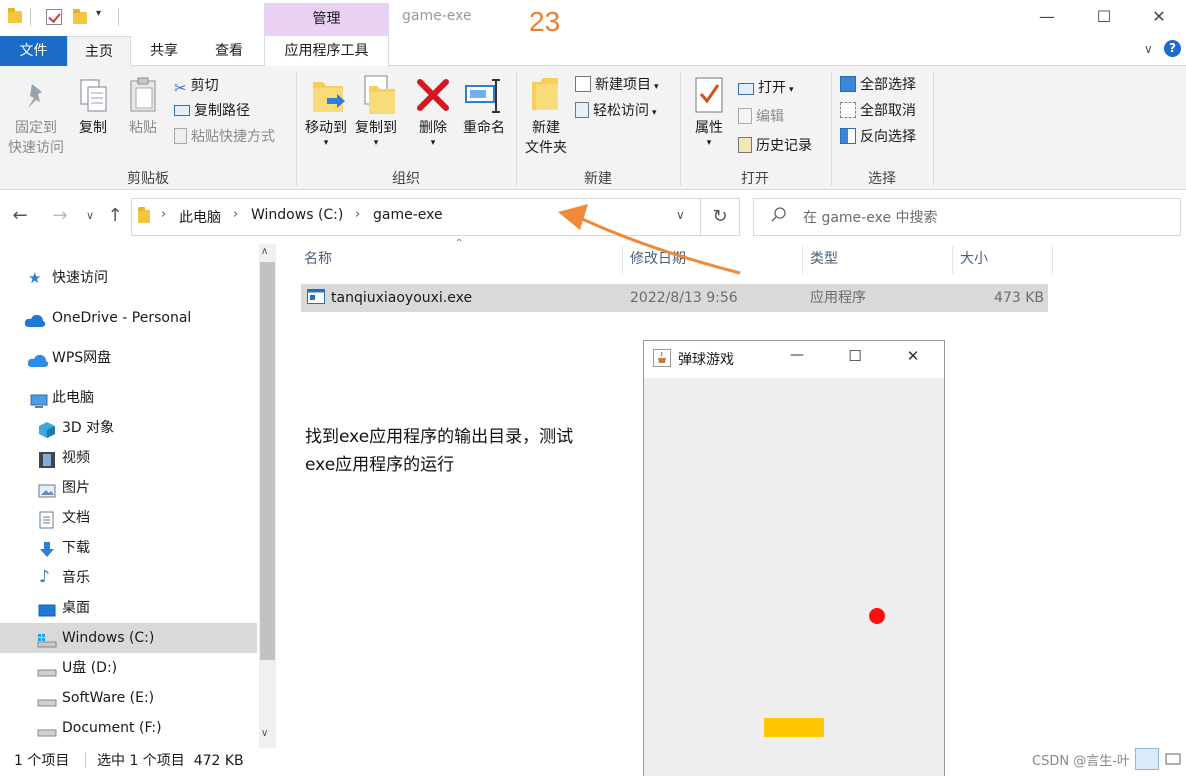 The image size is (1186, 776). What do you see at coordinates (93, 128) in the screenshot?
I see `copy-button: 复制` at bounding box center [93, 128].